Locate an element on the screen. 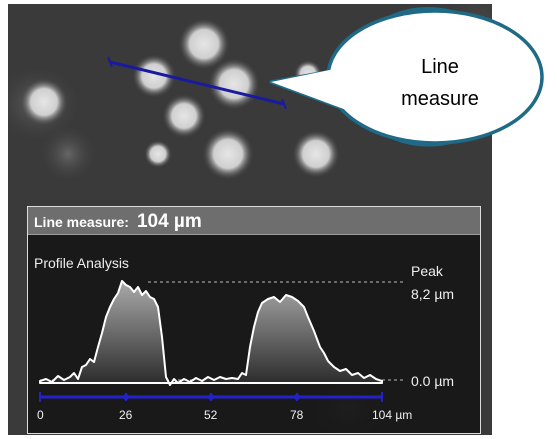 The image size is (557, 439). axis-tick-label: 104 µm is located at coordinates (392, 415).